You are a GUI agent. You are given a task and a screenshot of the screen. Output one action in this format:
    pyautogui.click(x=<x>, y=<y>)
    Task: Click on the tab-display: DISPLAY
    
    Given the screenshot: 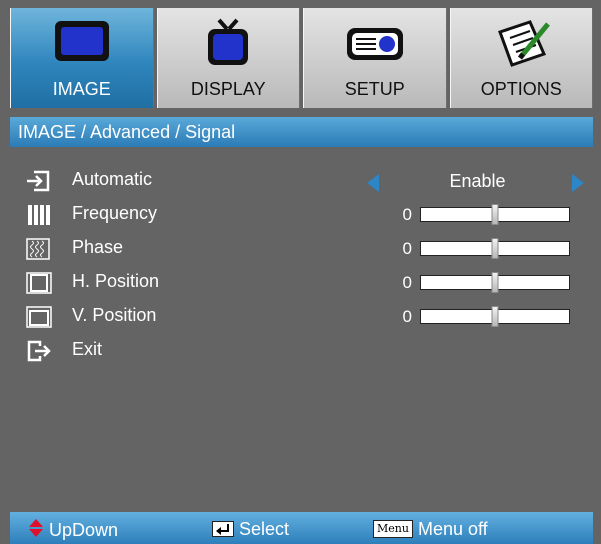 What is the action you would take?
    pyautogui.click(x=228, y=58)
    